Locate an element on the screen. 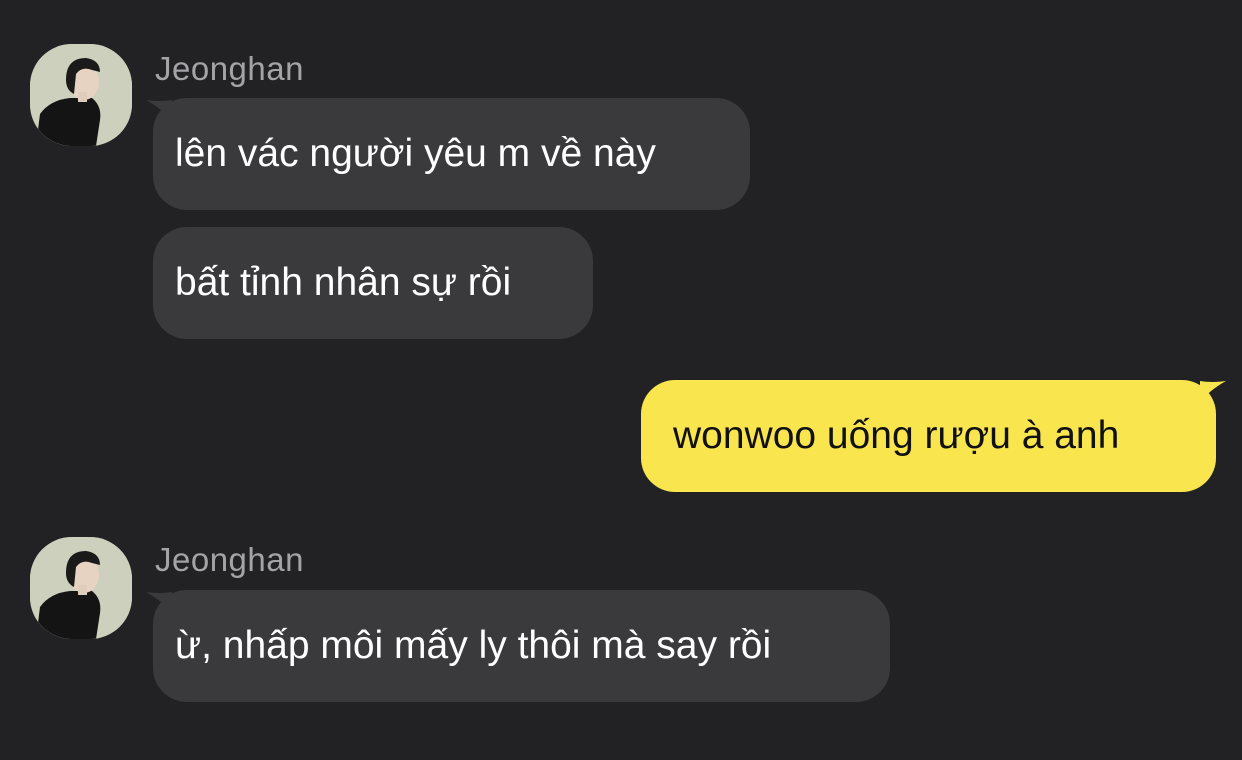  bubble-tail-icon is located at coordinates (1213, 392).